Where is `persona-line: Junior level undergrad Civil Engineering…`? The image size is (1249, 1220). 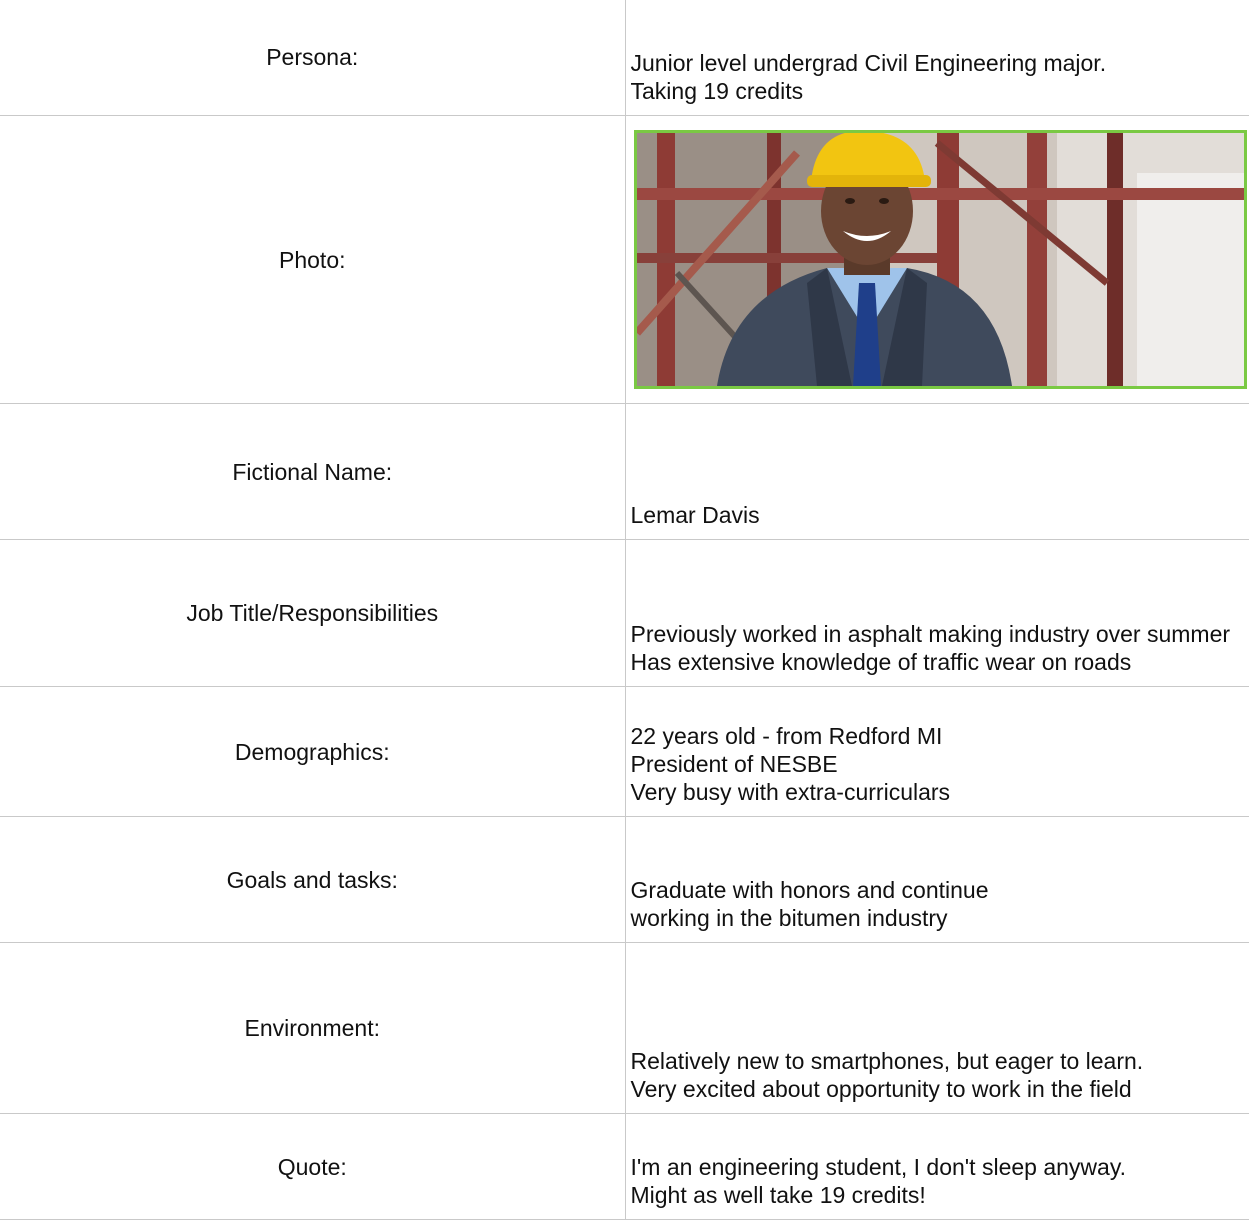 persona-line: Junior level undergrad Civil Engineering… is located at coordinates (868, 63).